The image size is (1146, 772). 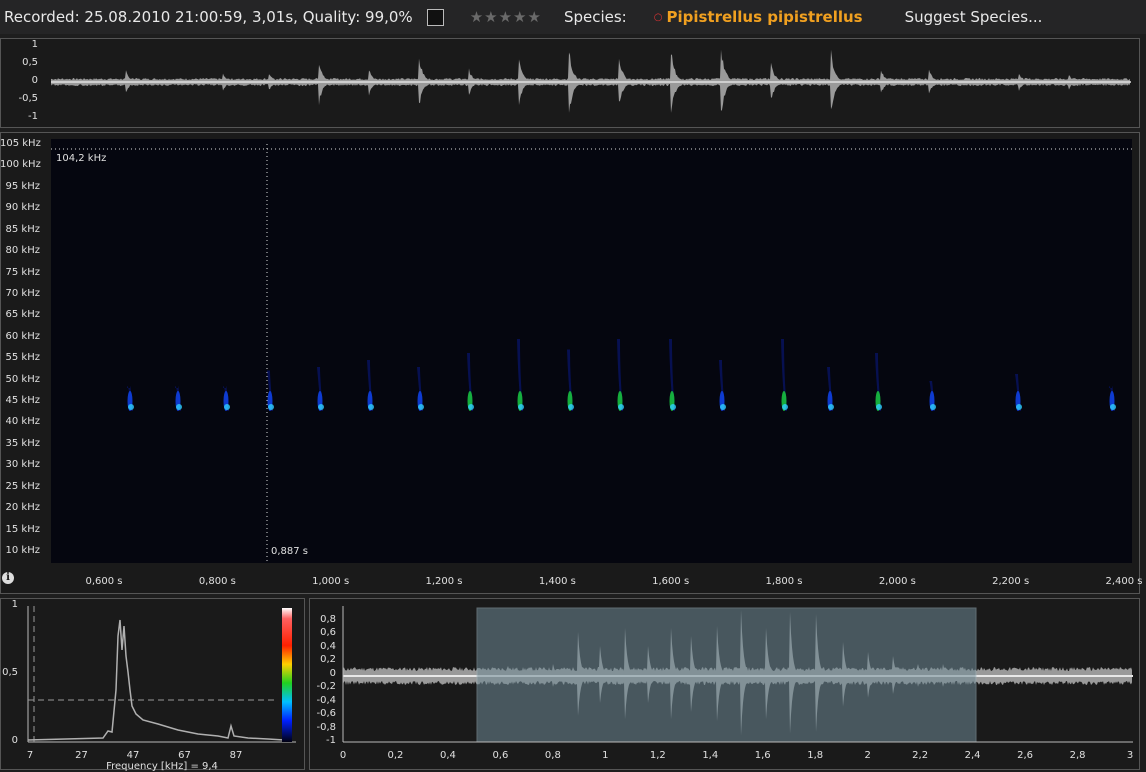 What do you see at coordinates (81, 755) in the screenshot?
I see `spectrum-x-tick: 27` at bounding box center [81, 755].